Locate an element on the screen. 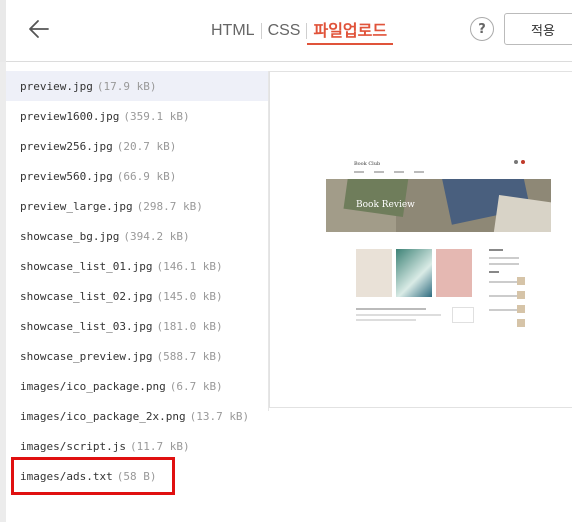 The image size is (572, 522). file-list-item: images/ico_package.png (6.7 kB) is located at coordinates (137, 386).